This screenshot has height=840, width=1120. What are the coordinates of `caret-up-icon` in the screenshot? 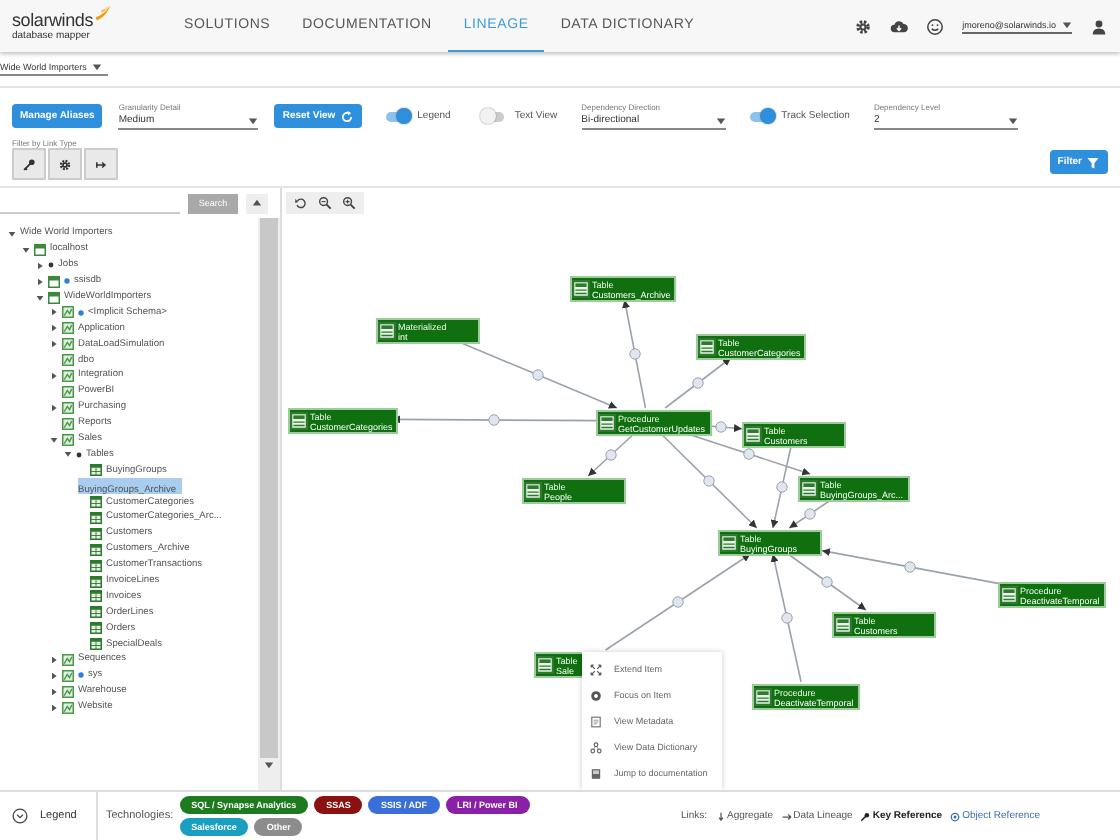 It's located at (257, 203).